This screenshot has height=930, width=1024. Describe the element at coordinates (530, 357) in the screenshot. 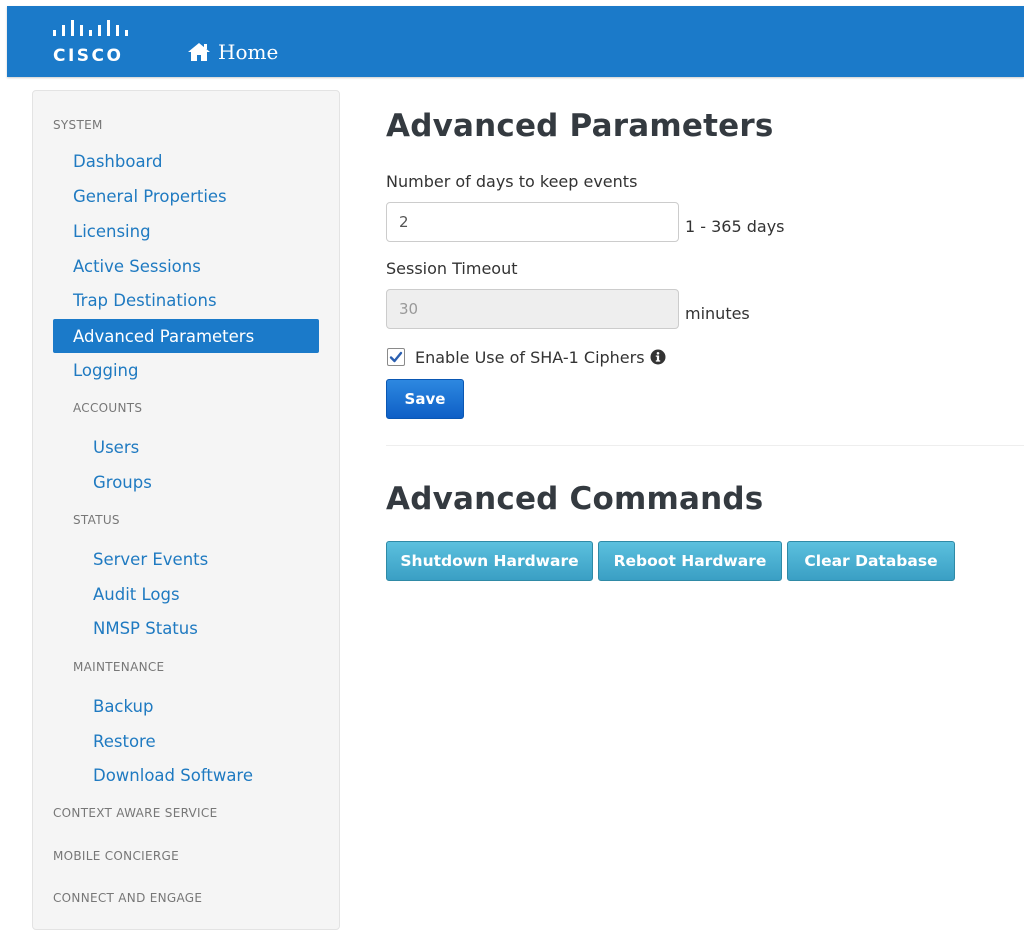

I see `sha1-label: Enable Use of SHA-1 Ciphers` at that location.